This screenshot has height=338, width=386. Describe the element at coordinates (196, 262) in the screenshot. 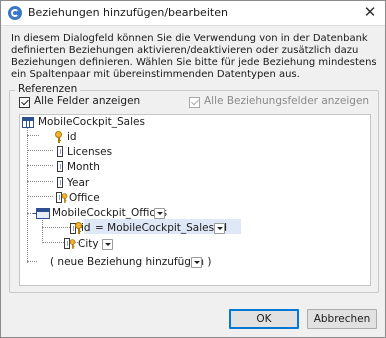

I see `new-relation-dropdown` at that location.